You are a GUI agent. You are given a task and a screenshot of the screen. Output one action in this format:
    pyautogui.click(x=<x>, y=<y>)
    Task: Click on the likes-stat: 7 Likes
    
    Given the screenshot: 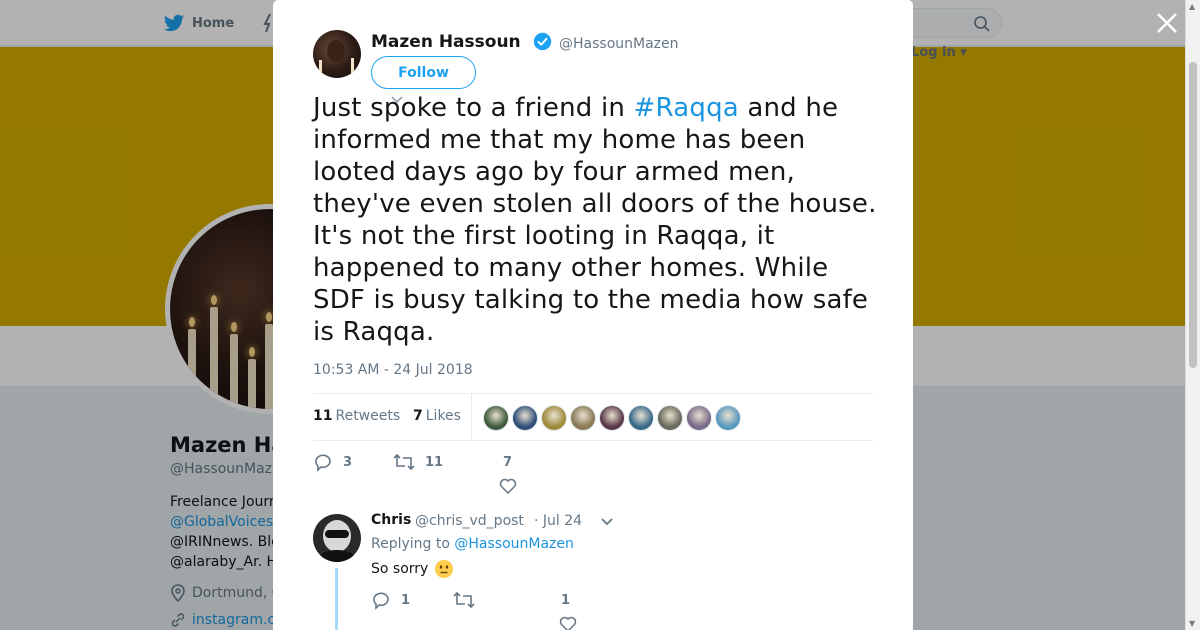 What is the action you would take?
    pyautogui.click(x=437, y=416)
    